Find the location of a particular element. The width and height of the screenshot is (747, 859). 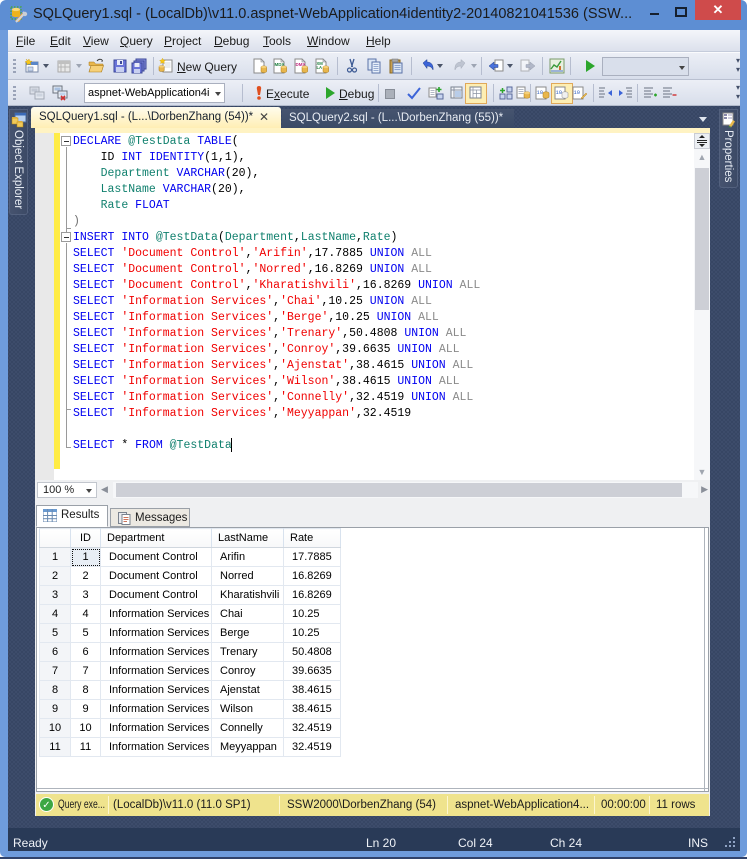

svg-text: LA is located at coordinates (320, 67).